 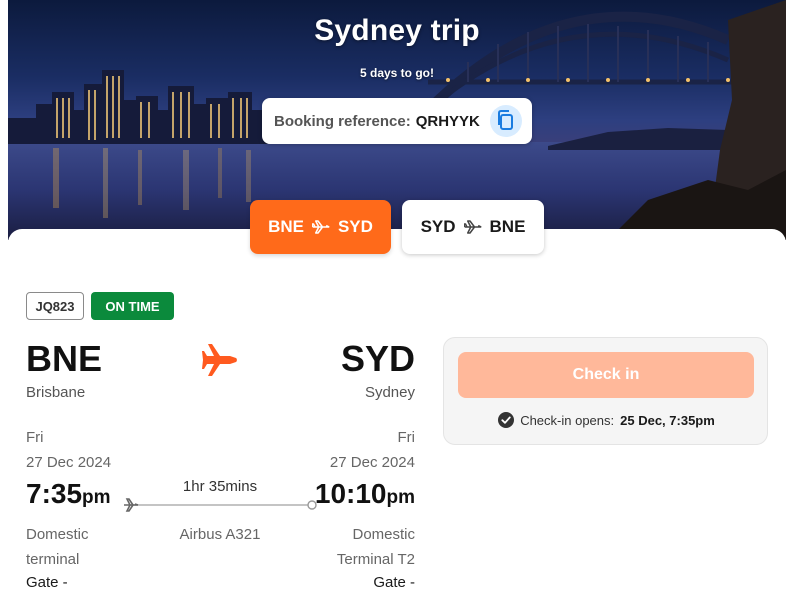 I want to click on flight-timeline, so click(x=220, y=505).